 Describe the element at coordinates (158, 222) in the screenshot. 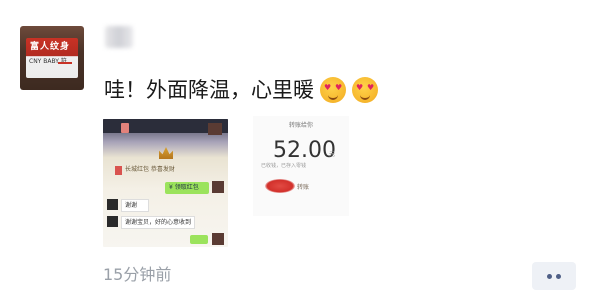

I see `chat-left-bubble: 谢谢宝贝，好的心意收到` at that location.